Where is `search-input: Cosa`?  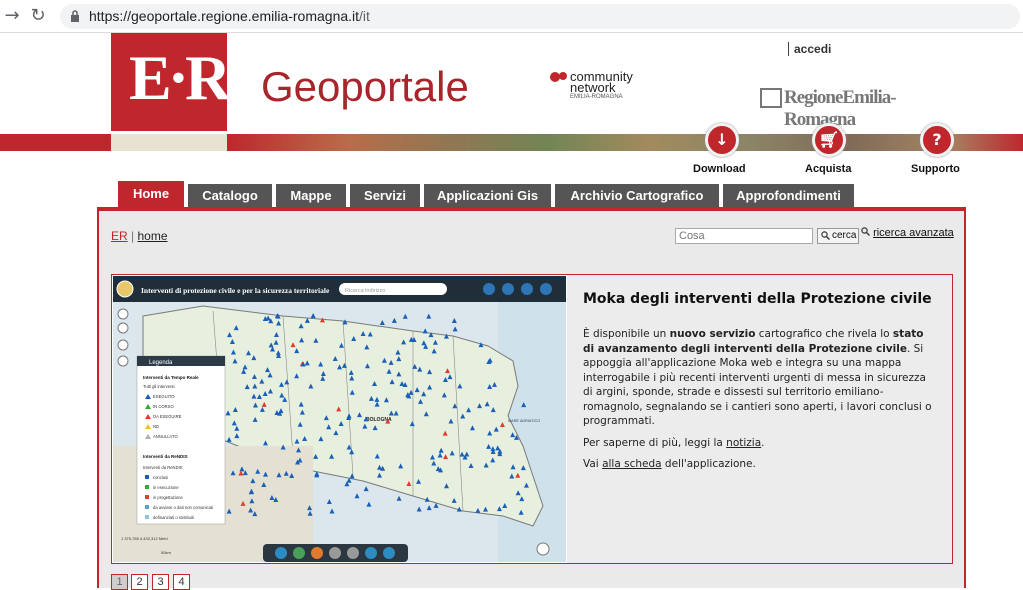 search-input: Cosa is located at coordinates (744, 236).